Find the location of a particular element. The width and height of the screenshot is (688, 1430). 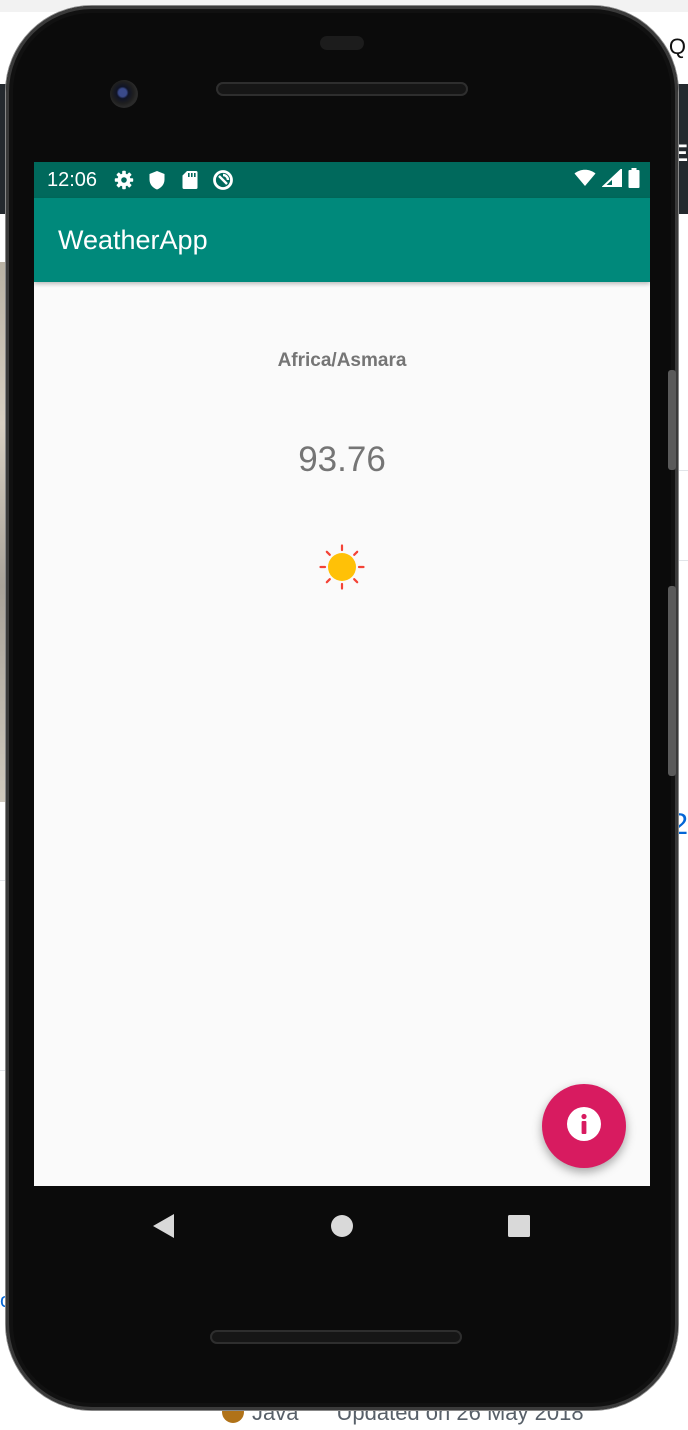

sync-icon is located at coordinates (223, 180).